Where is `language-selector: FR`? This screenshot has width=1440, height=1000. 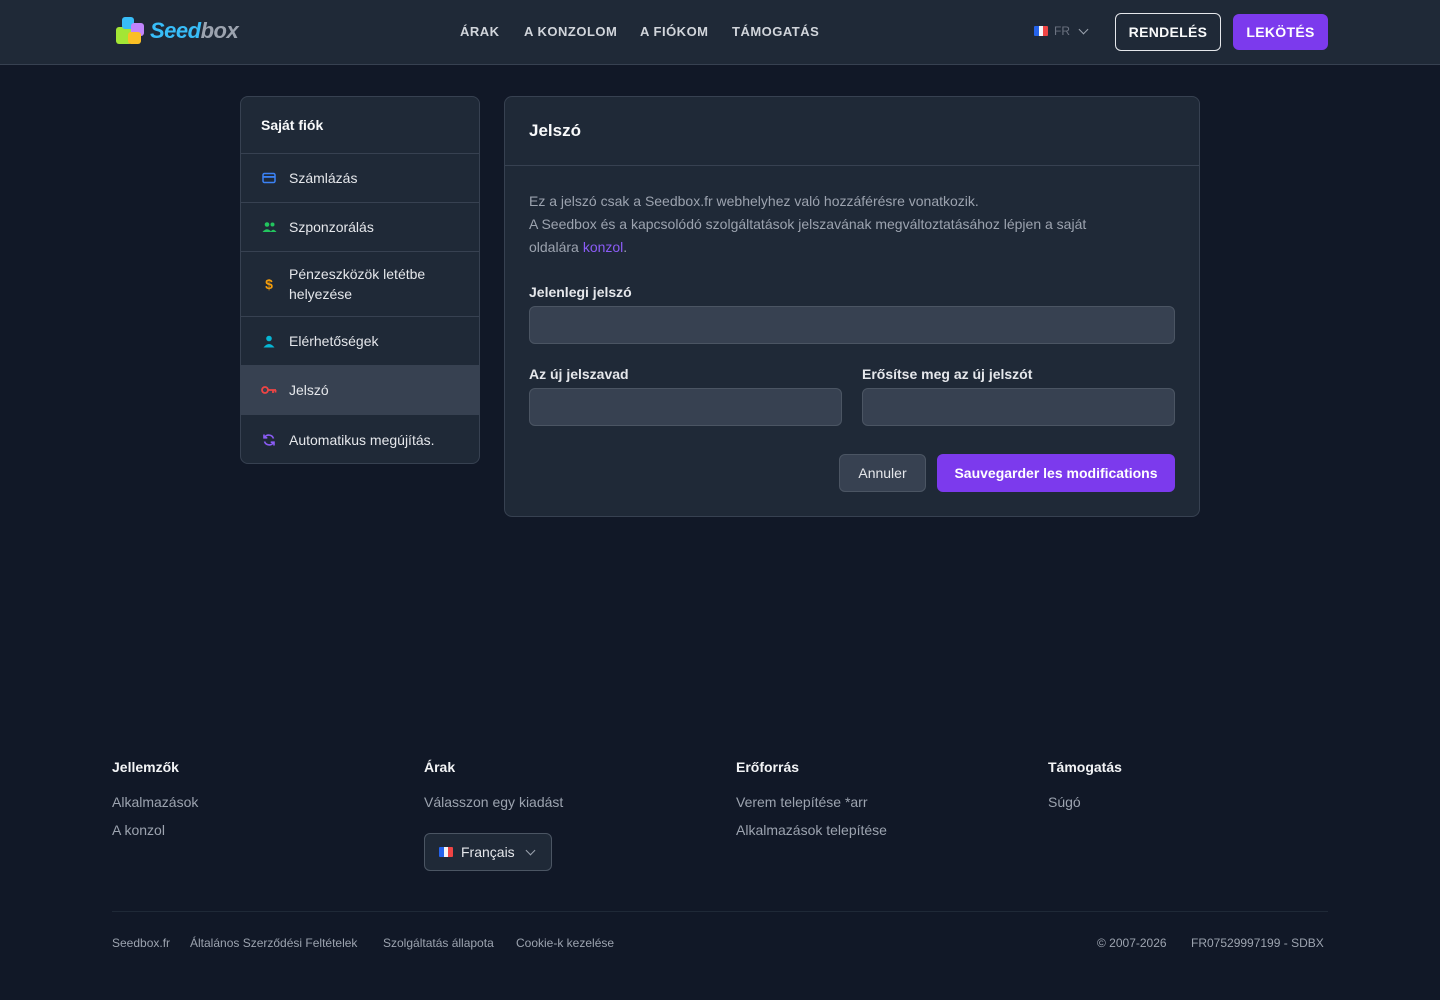 language-selector: FR is located at coordinates (1061, 31).